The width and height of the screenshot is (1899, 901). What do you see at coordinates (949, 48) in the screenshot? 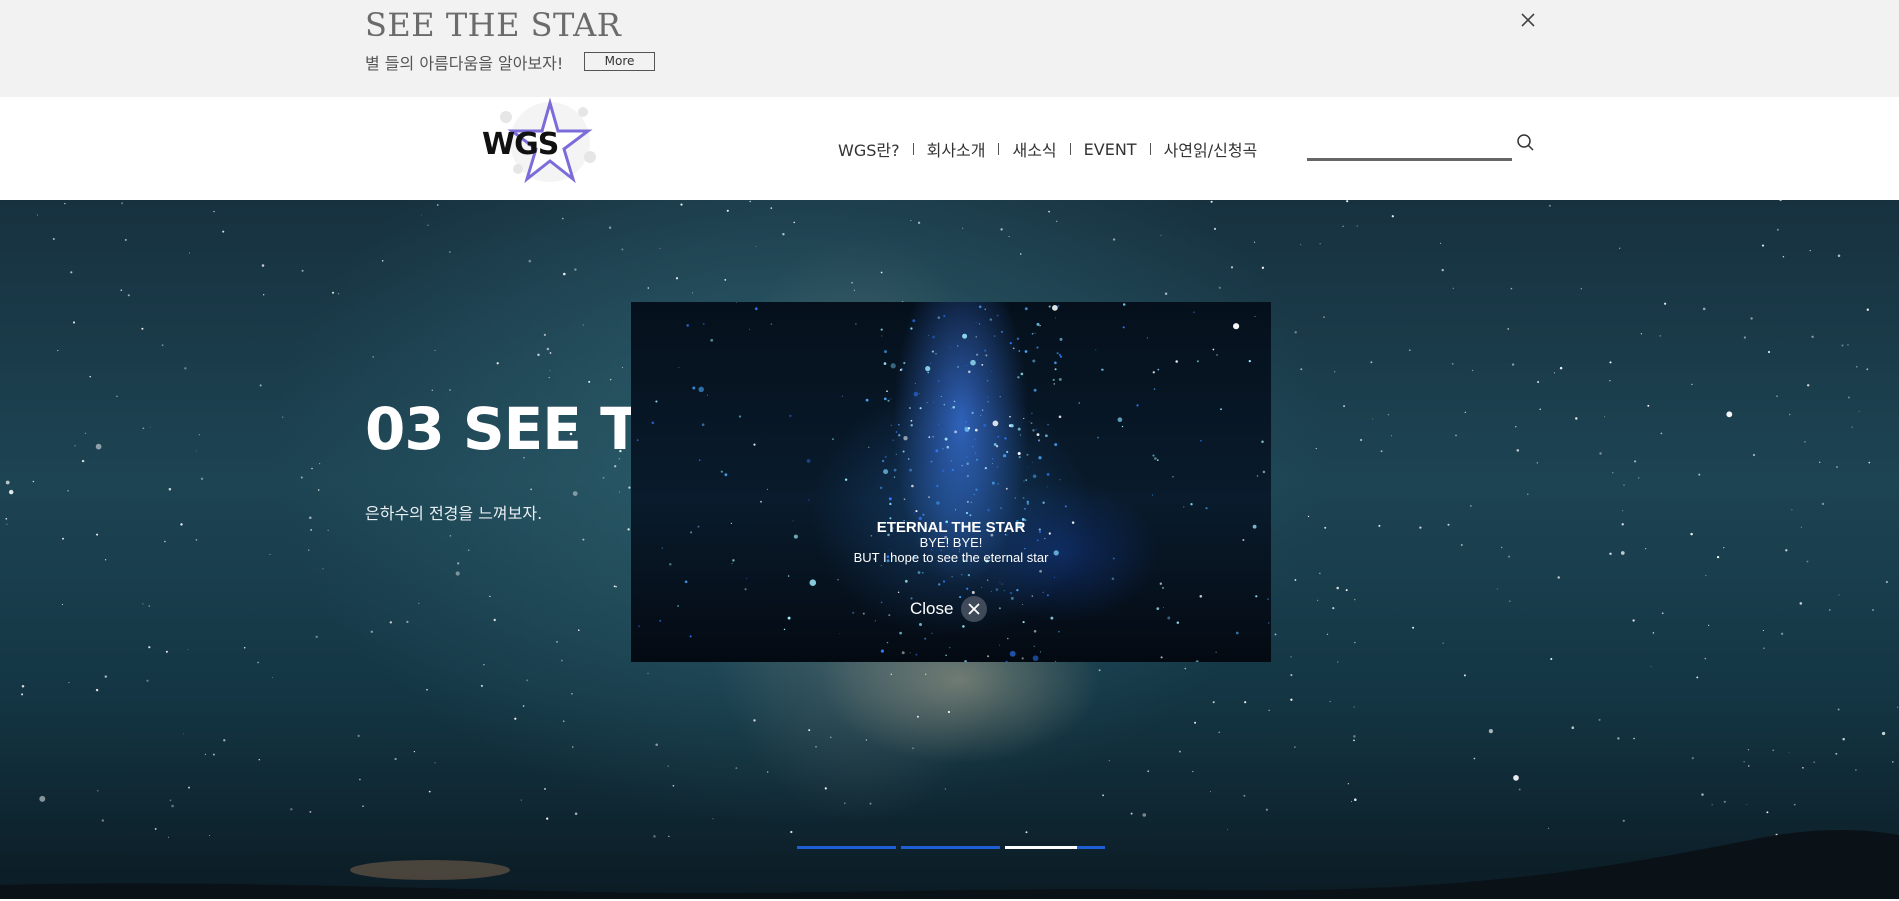
I see `top-promo-banner: SEE THE STAR 별 들의 아름다움을 알아보자! More` at bounding box center [949, 48].